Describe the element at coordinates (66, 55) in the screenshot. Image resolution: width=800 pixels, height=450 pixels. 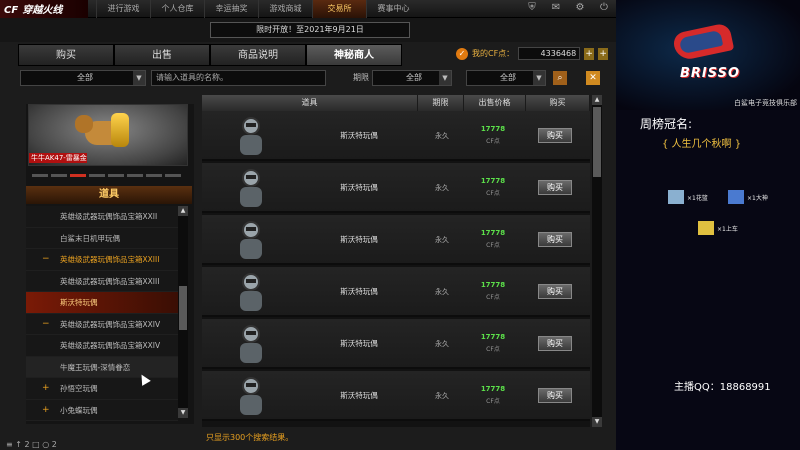
I see `tab-buy: 购买` at that location.